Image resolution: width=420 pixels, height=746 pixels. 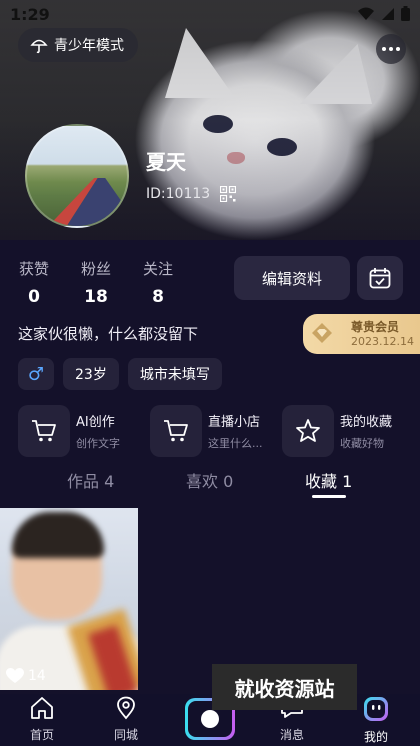 What do you see at coordinates (178, 194) in the screenshot?
I see `user-id: ID:10113` at bounding box center [178, 194].